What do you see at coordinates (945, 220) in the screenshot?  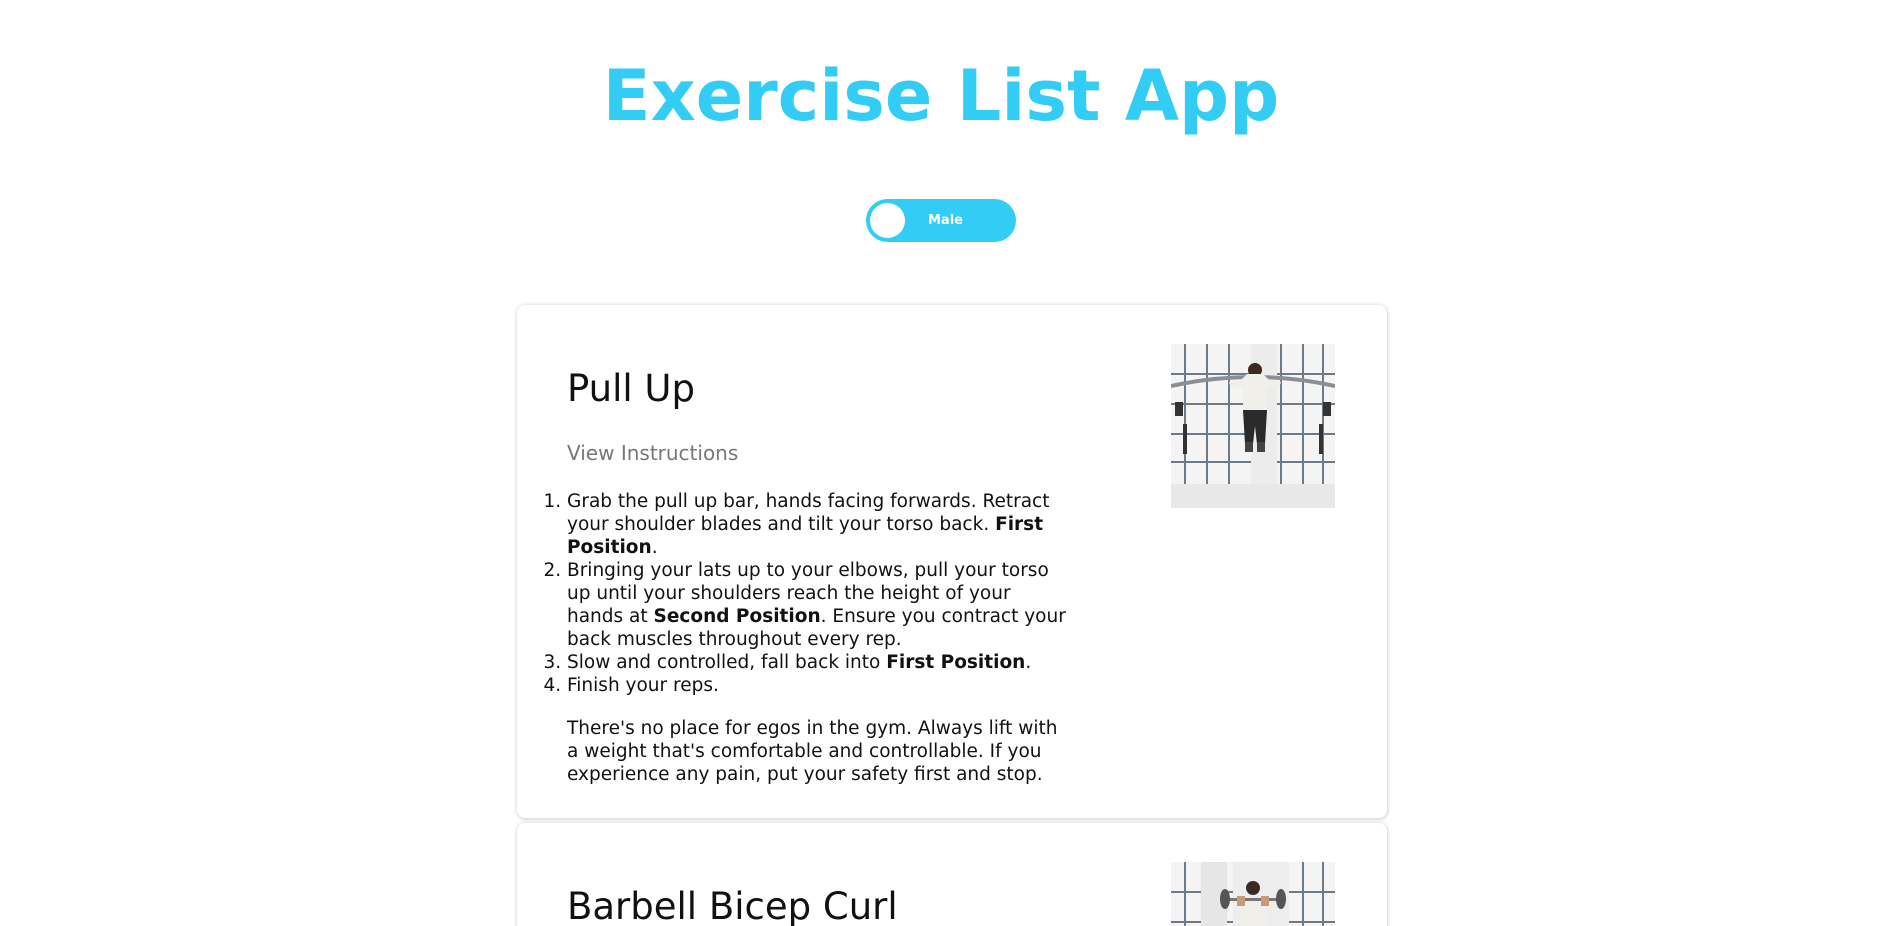 I see `toggle-label: Male` at bounding box center [945, 220].